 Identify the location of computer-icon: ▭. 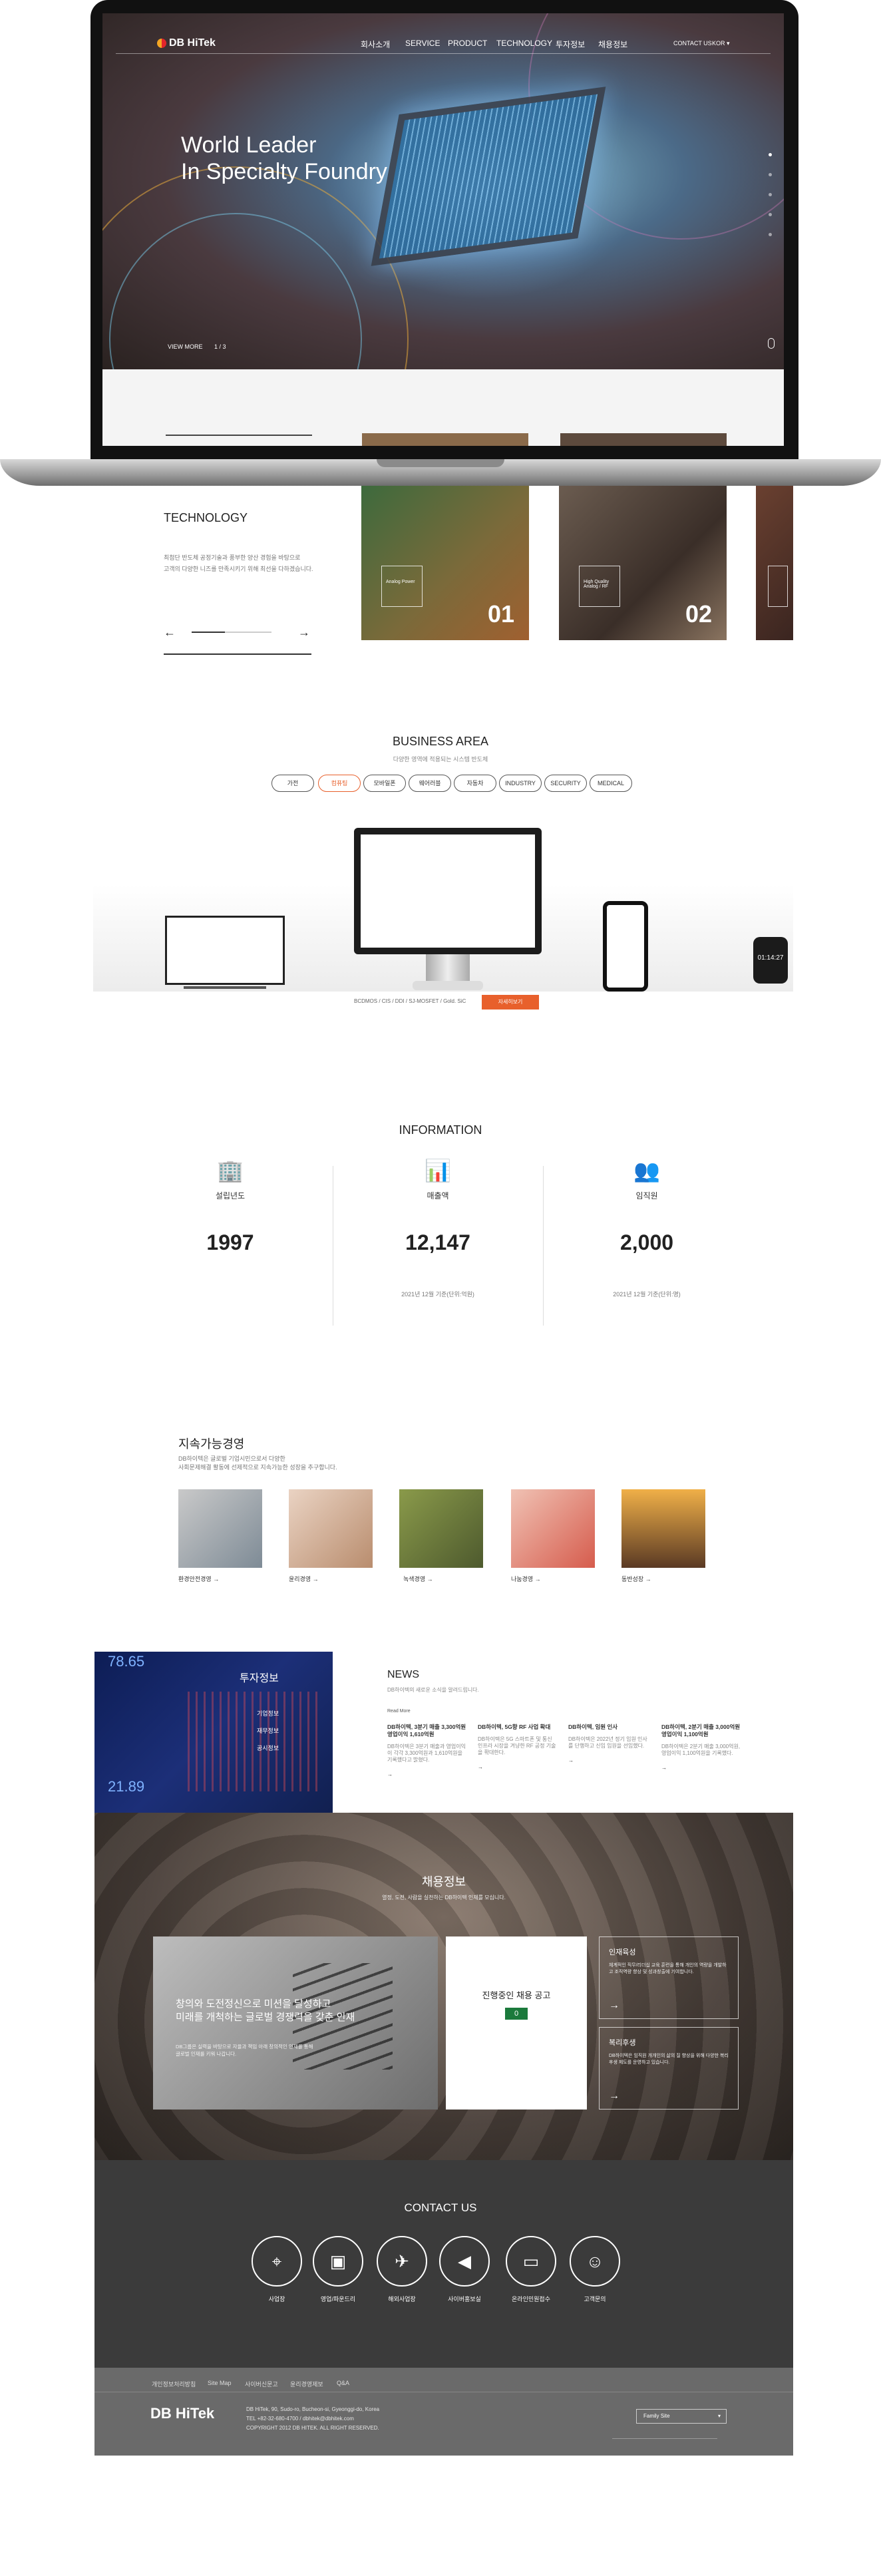
(531, 2262).